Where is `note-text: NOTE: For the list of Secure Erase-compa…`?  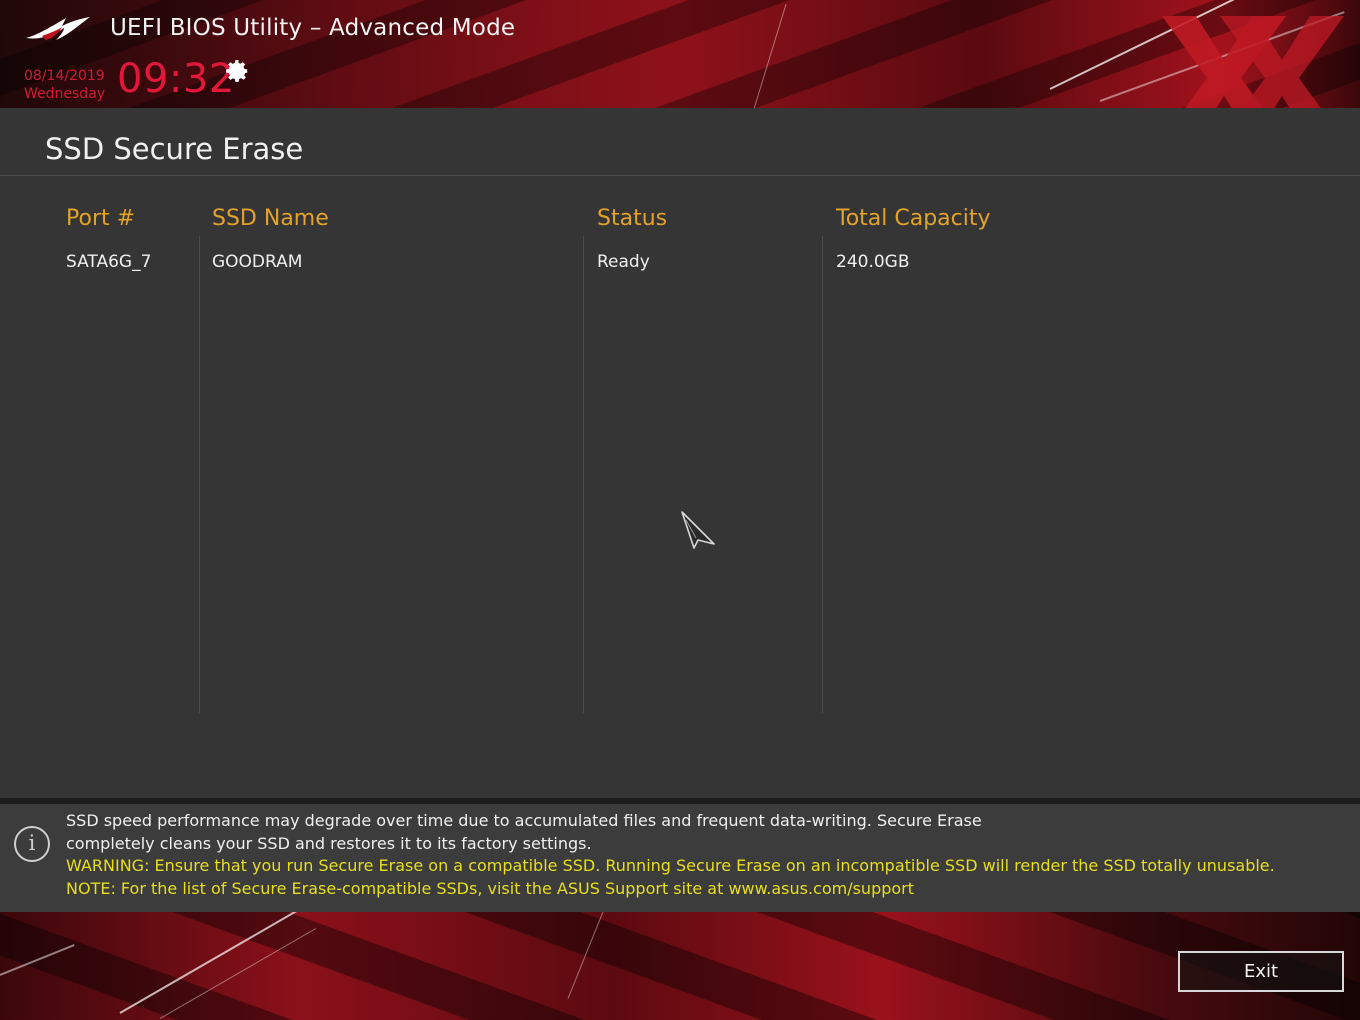
note-text: NOTE: For the list of Secure Erase-compa… is located at coordinates (490, 888).